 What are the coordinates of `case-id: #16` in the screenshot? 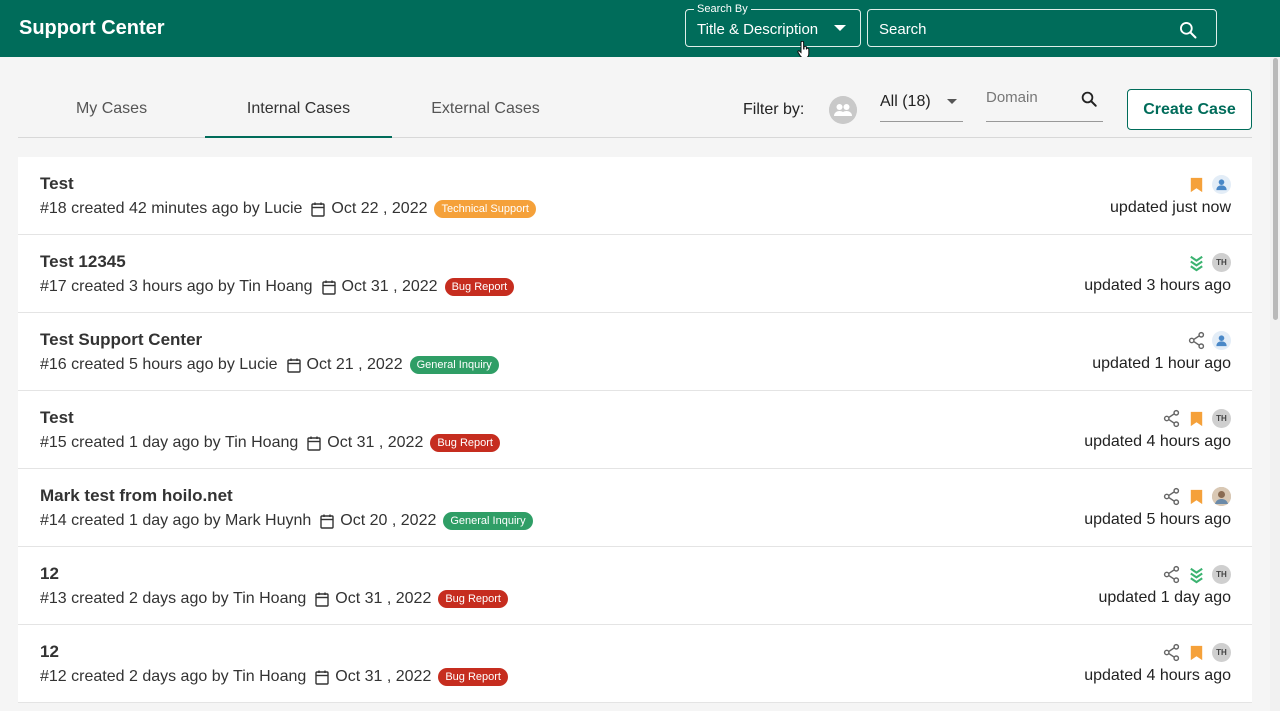 It's located at (53, 364).